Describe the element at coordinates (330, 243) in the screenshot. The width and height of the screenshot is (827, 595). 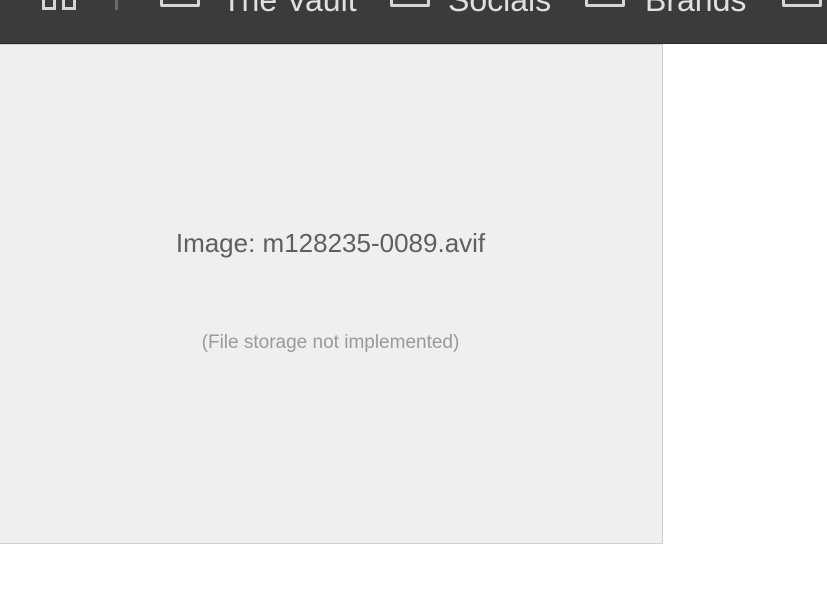
I see `file-name-label: Image: m128235-0089.avif` at that location.